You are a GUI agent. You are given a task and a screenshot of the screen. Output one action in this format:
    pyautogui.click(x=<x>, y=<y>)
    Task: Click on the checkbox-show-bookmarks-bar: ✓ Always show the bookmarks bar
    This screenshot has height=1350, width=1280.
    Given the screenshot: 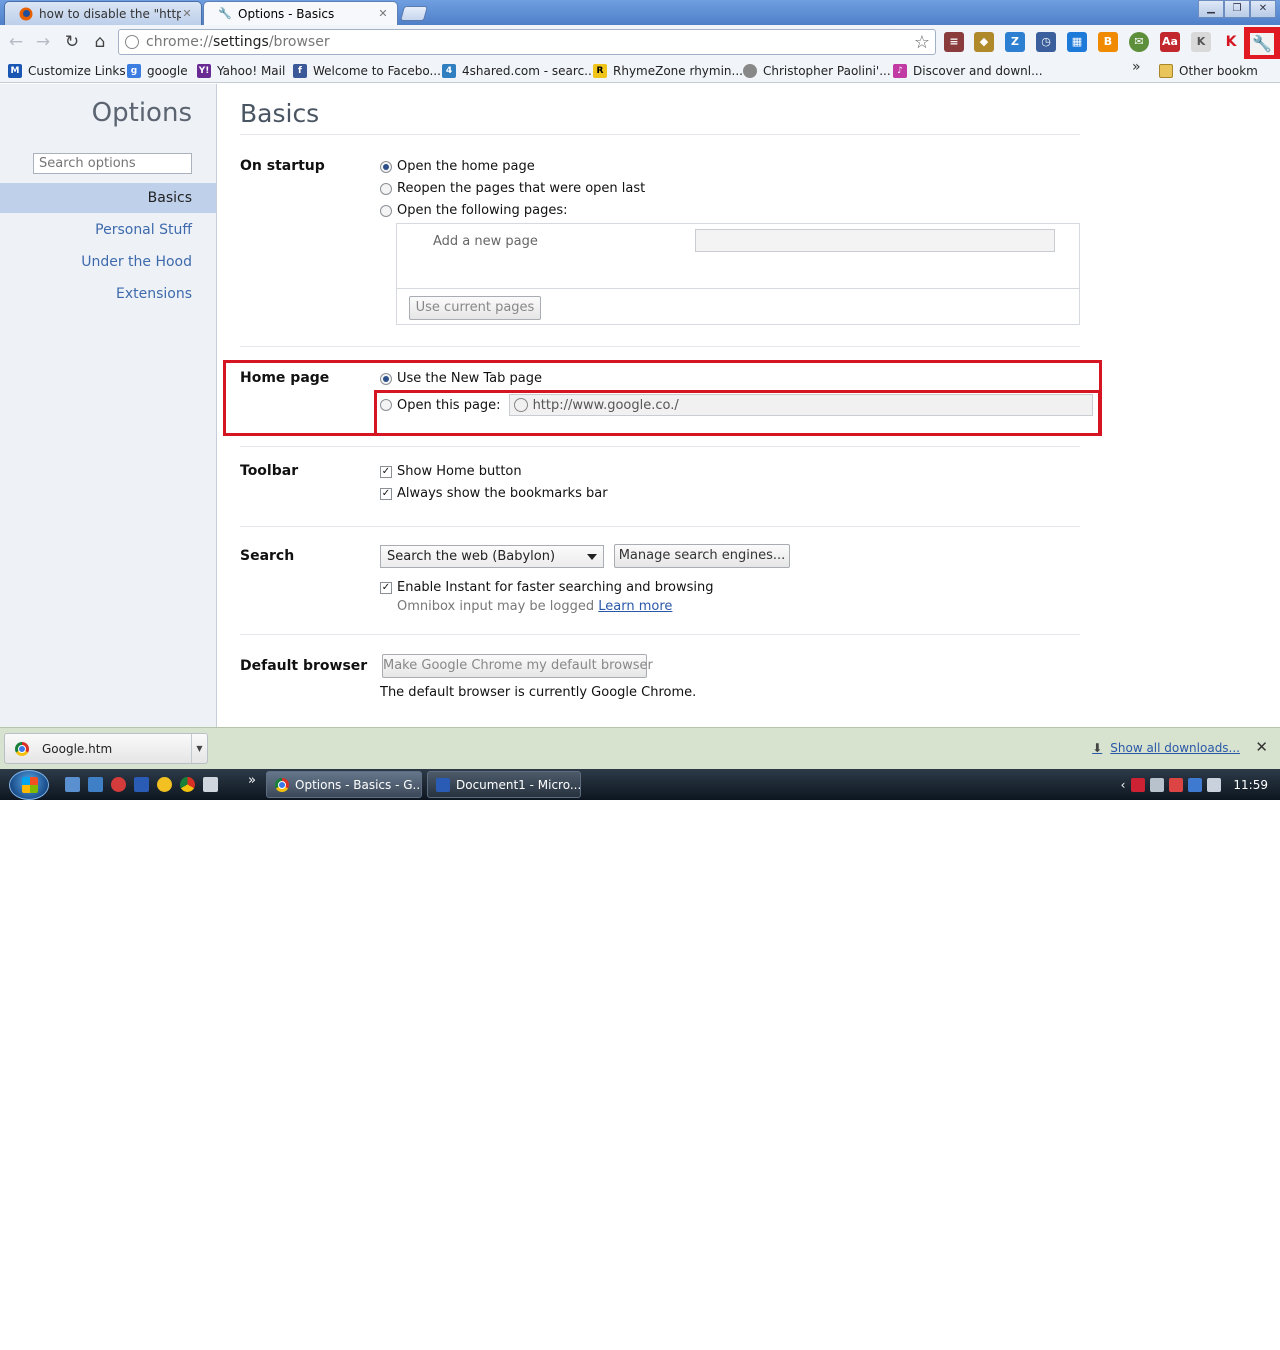 What is the action you would take?
    pyautogui.click(x=494, y=493)
    